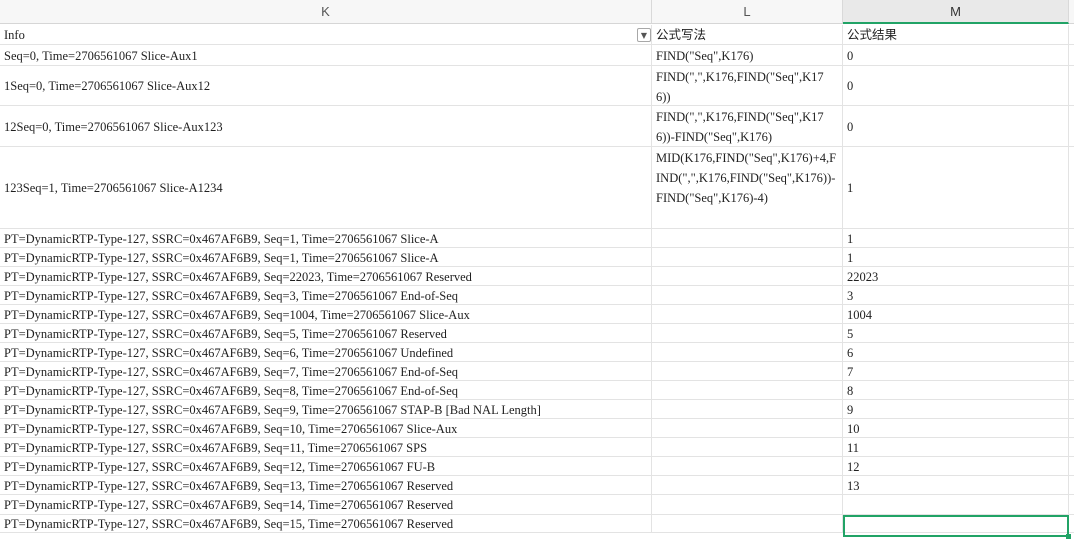 The image size is (1074, 539). I want to click on cell-result: 13, so click(956, 485).